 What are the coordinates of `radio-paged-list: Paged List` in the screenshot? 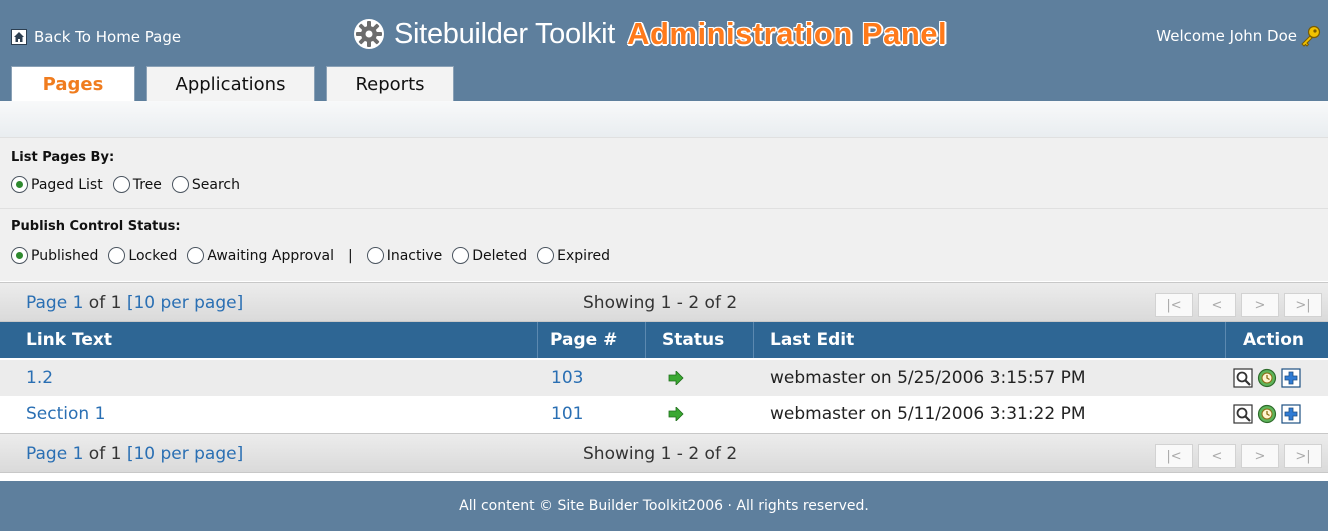 It's located at (57, 184).